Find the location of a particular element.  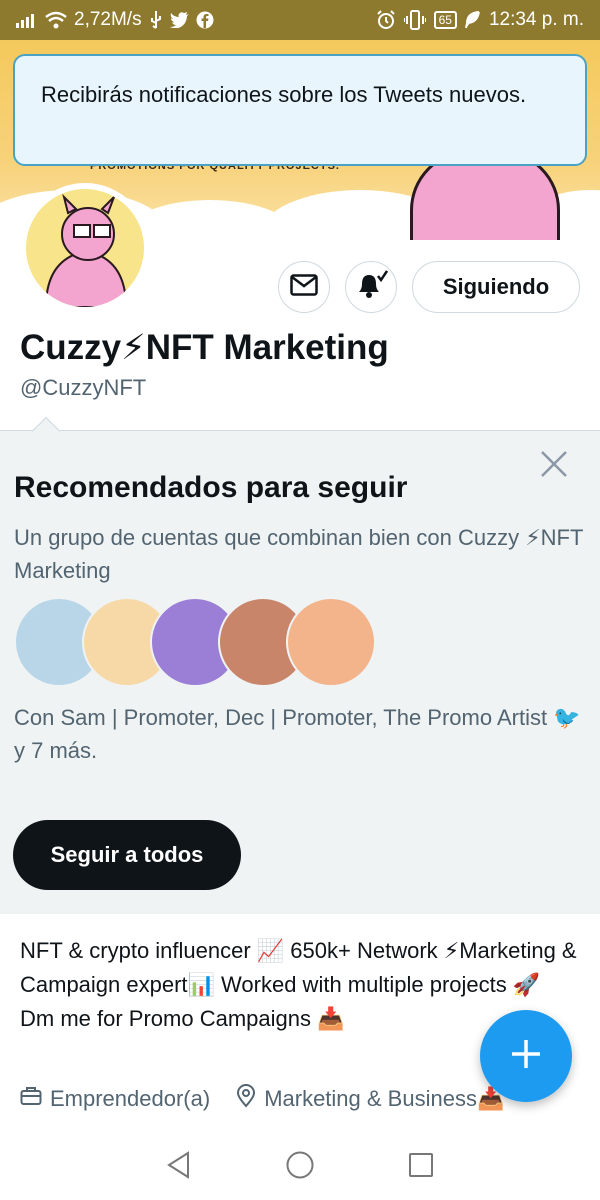

facebook-icon is located at coordinates (205, 20).